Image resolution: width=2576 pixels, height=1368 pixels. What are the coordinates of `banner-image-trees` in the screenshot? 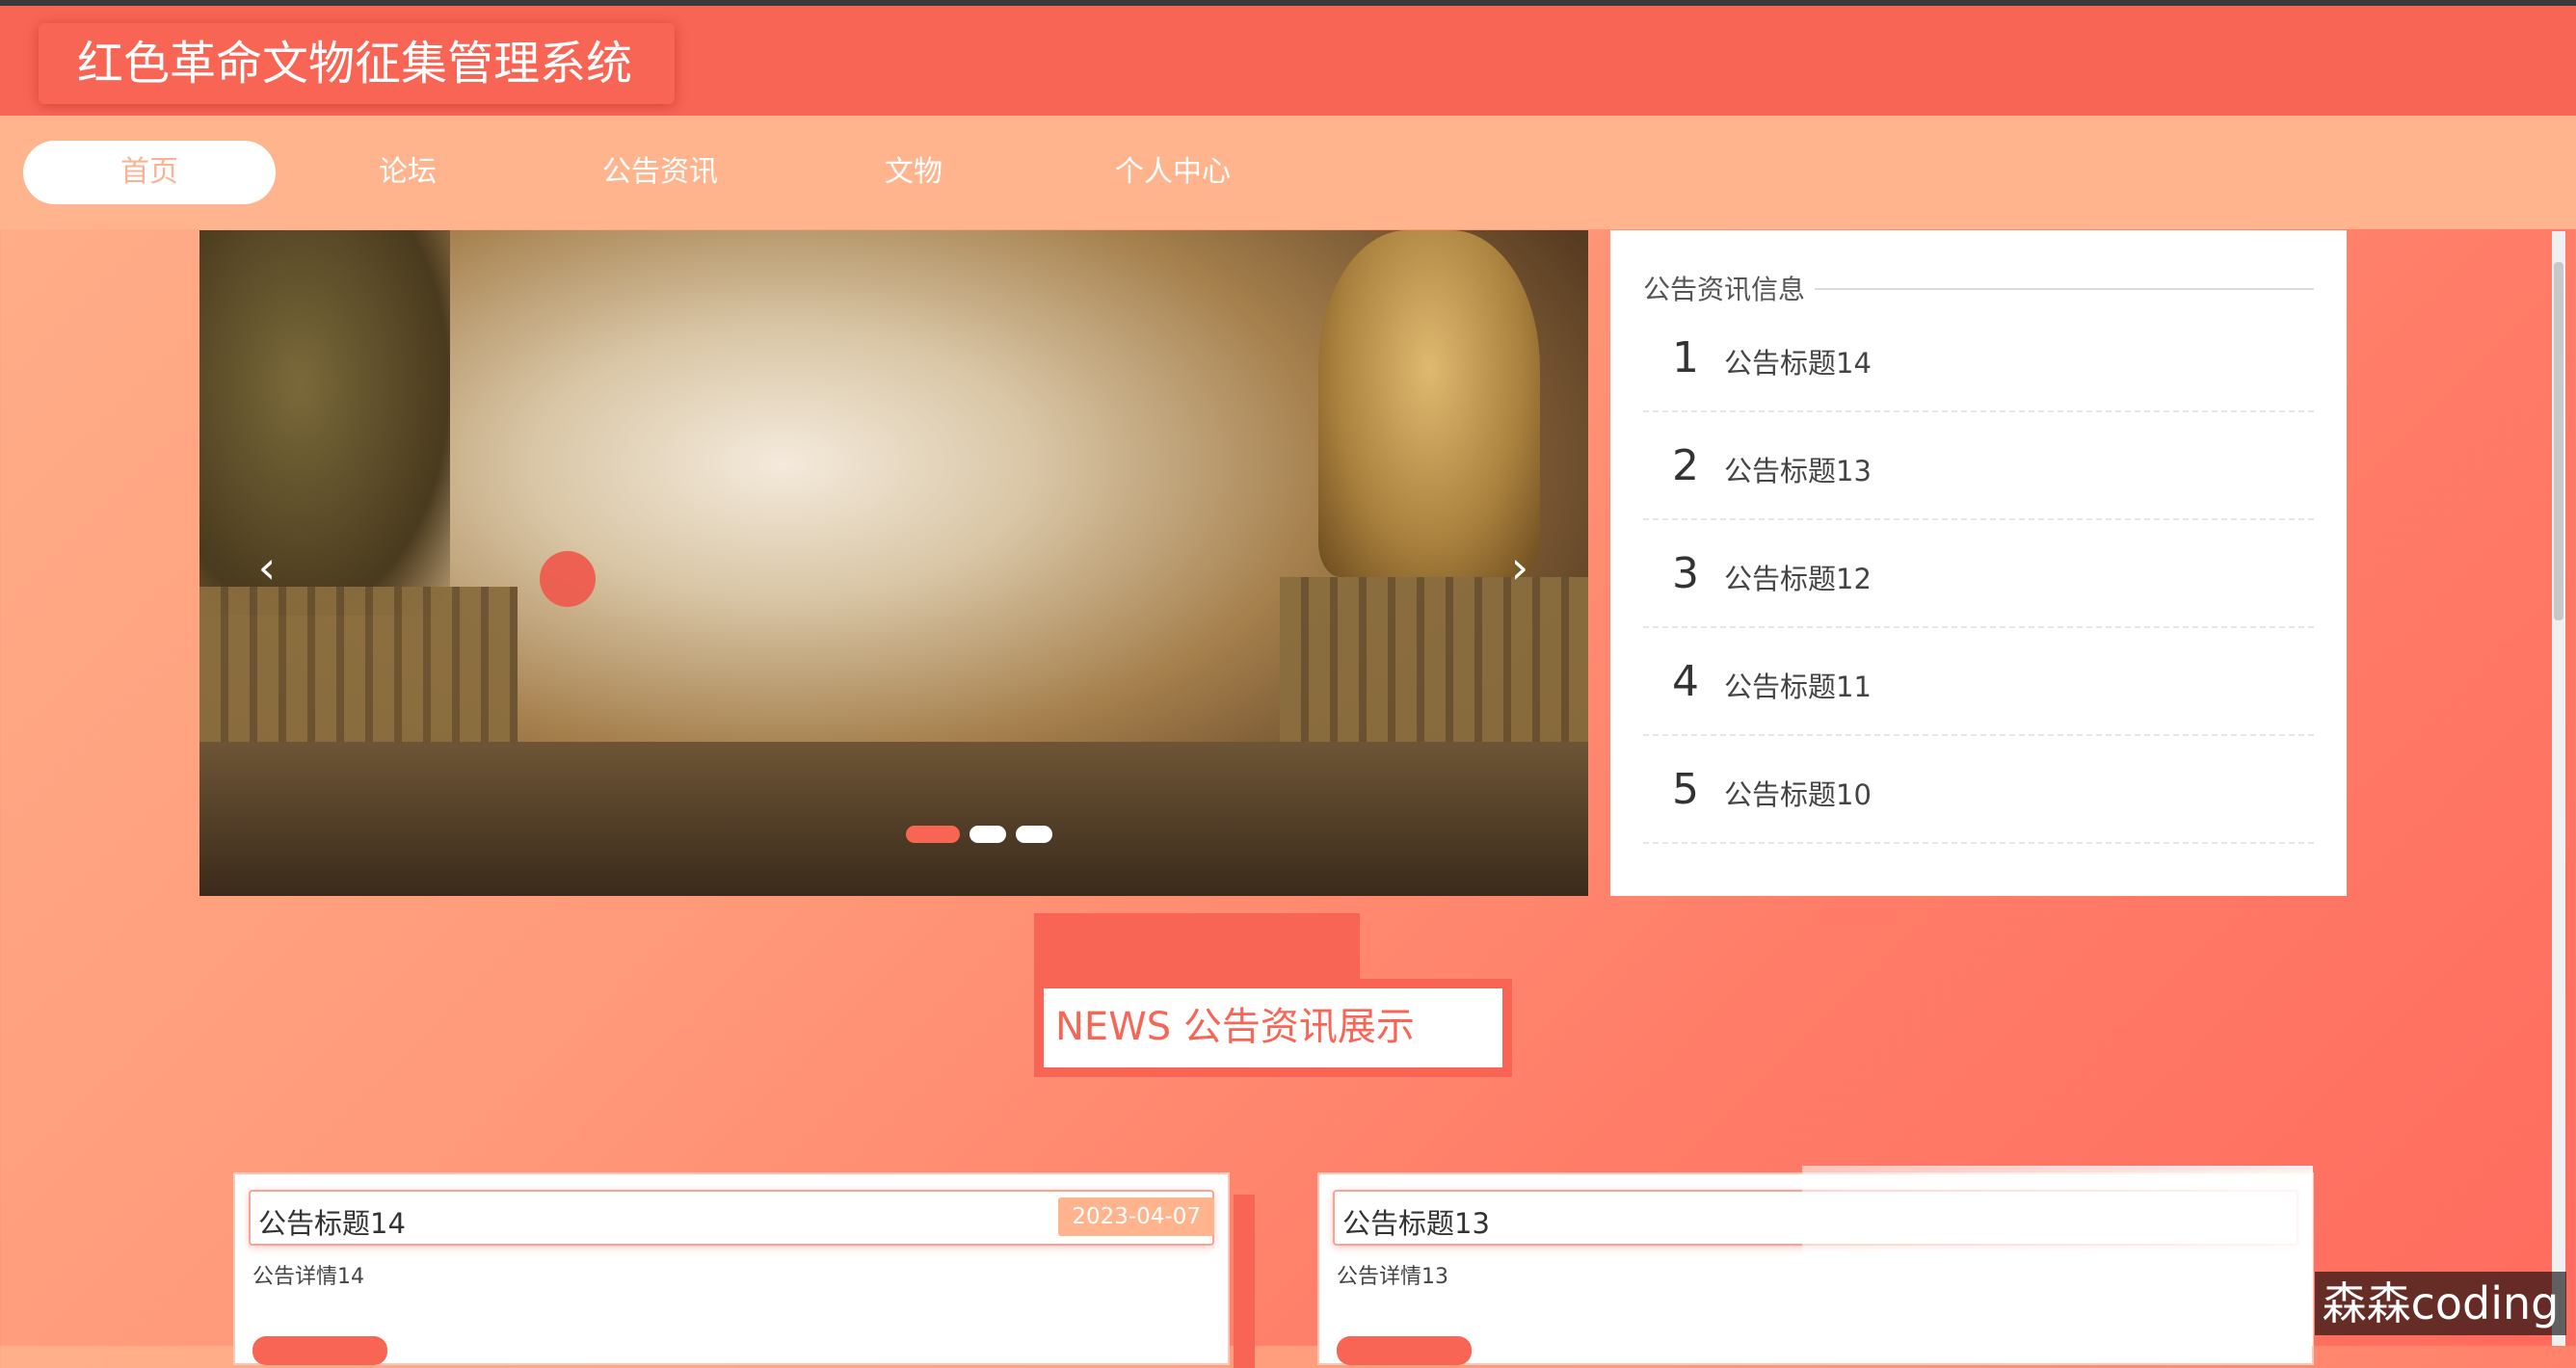 It's located at (325, 423).